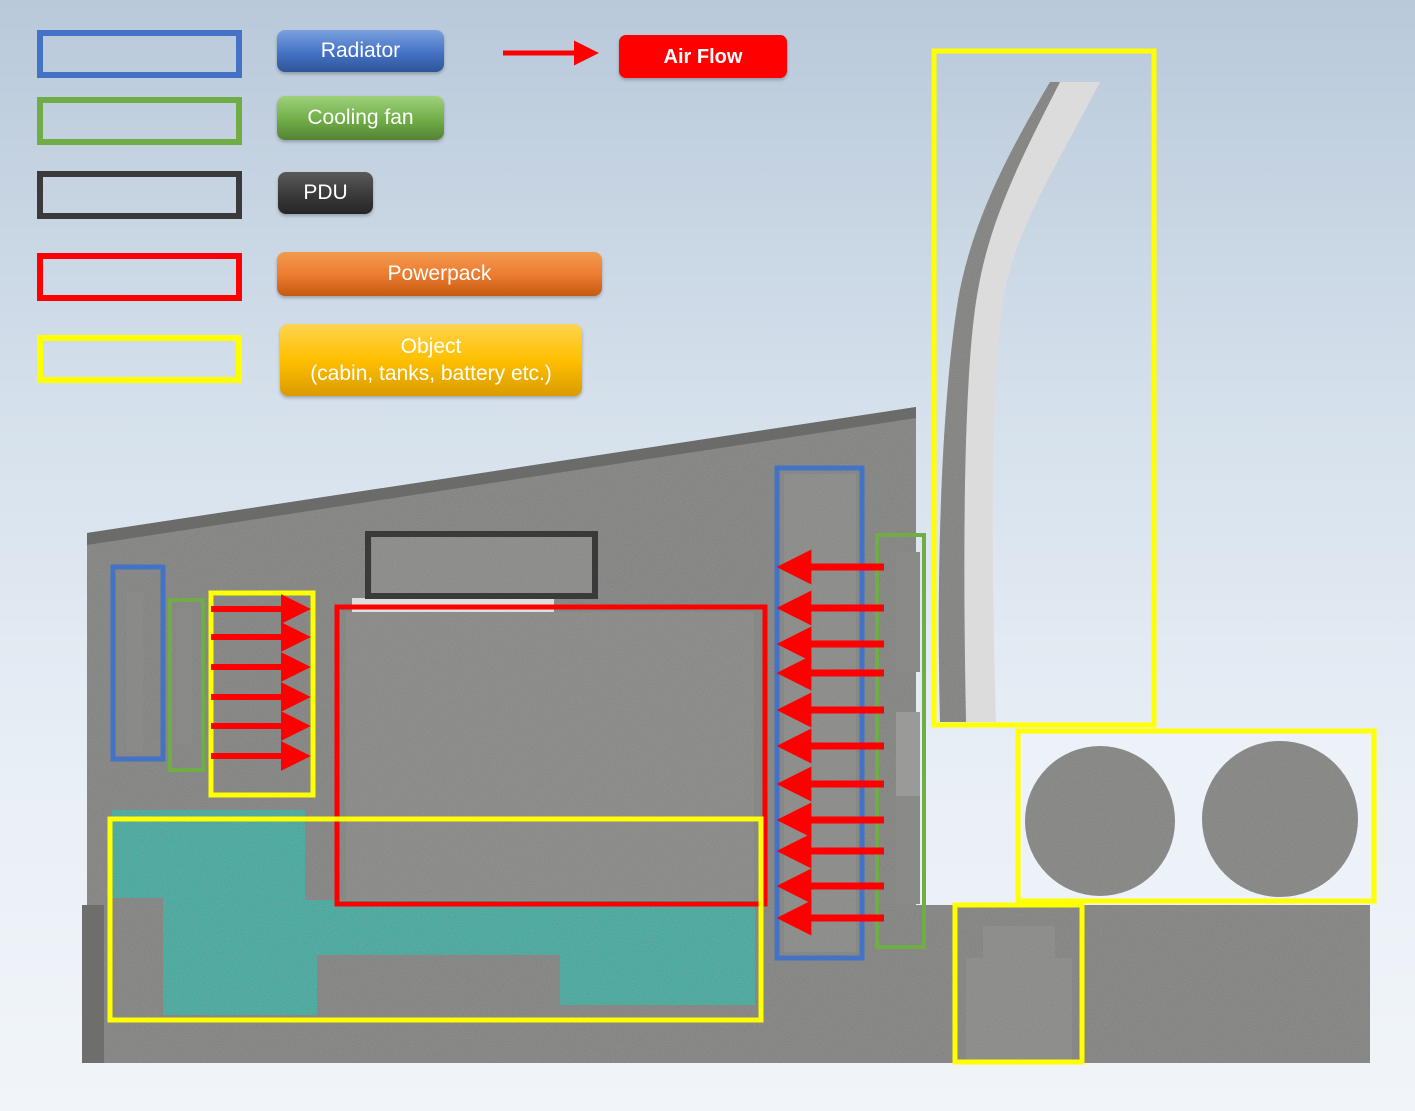  Describe the element at coordinates (139, 359) in the screenshot. I see `legend-swatch-object` at that location.